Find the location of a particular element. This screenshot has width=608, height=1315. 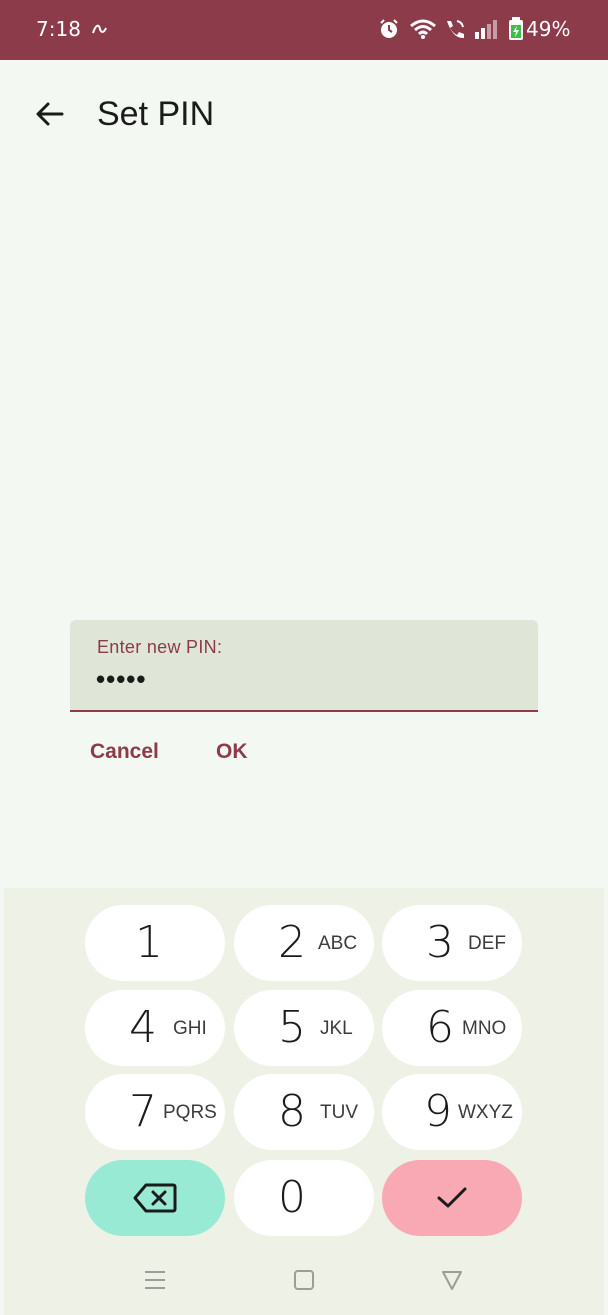

backspace-icon is located at coordinates (155, 1198).